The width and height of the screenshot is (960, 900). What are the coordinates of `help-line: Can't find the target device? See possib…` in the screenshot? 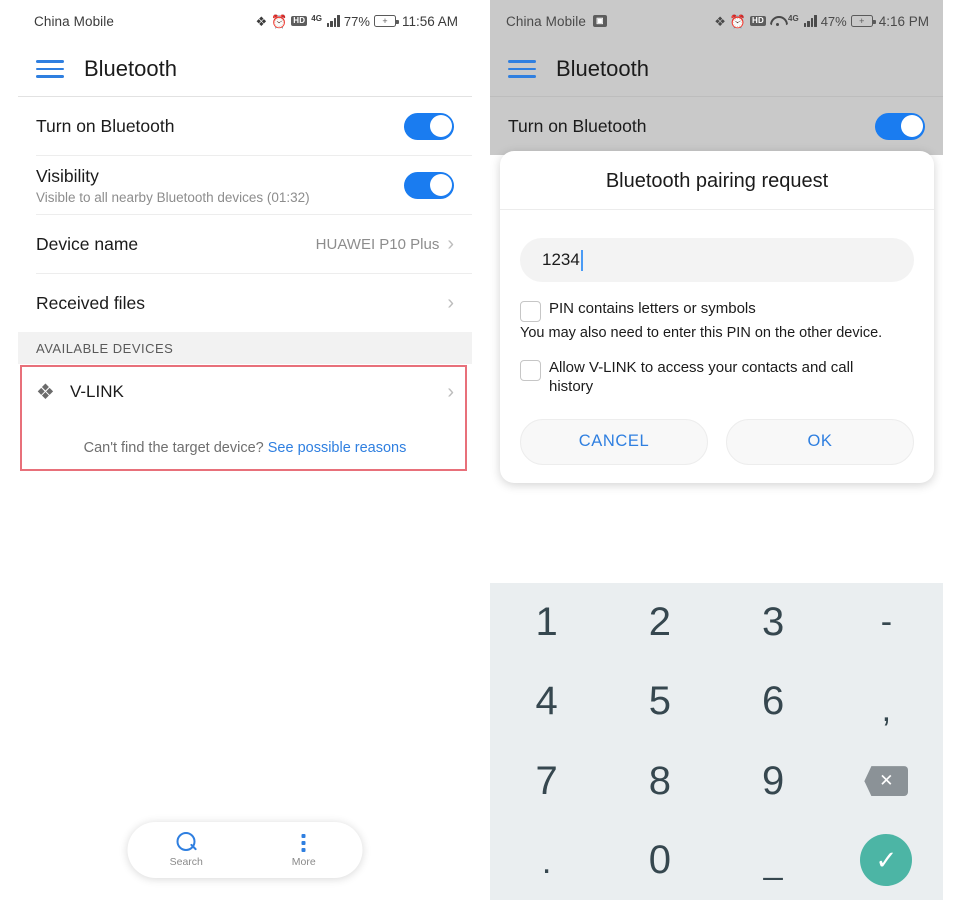 It's located at (245, 448).